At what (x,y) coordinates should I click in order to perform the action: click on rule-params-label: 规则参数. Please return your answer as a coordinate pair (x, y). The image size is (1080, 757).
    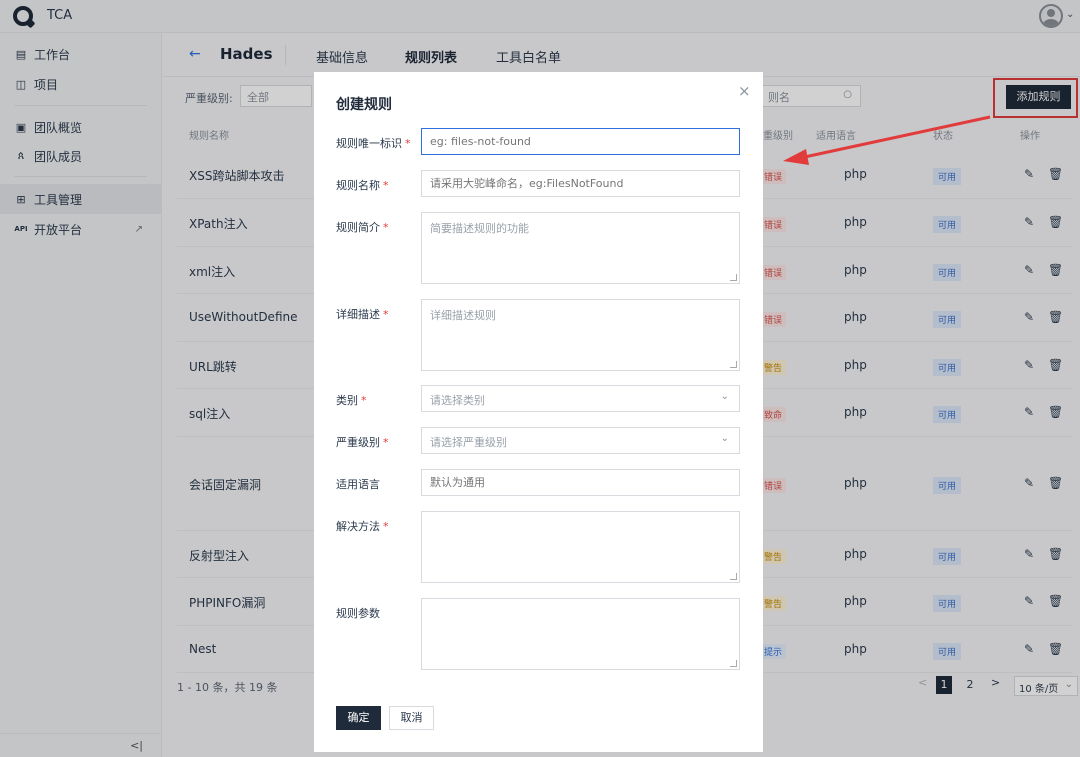
    Looking at the image, I should click on (358, 613).